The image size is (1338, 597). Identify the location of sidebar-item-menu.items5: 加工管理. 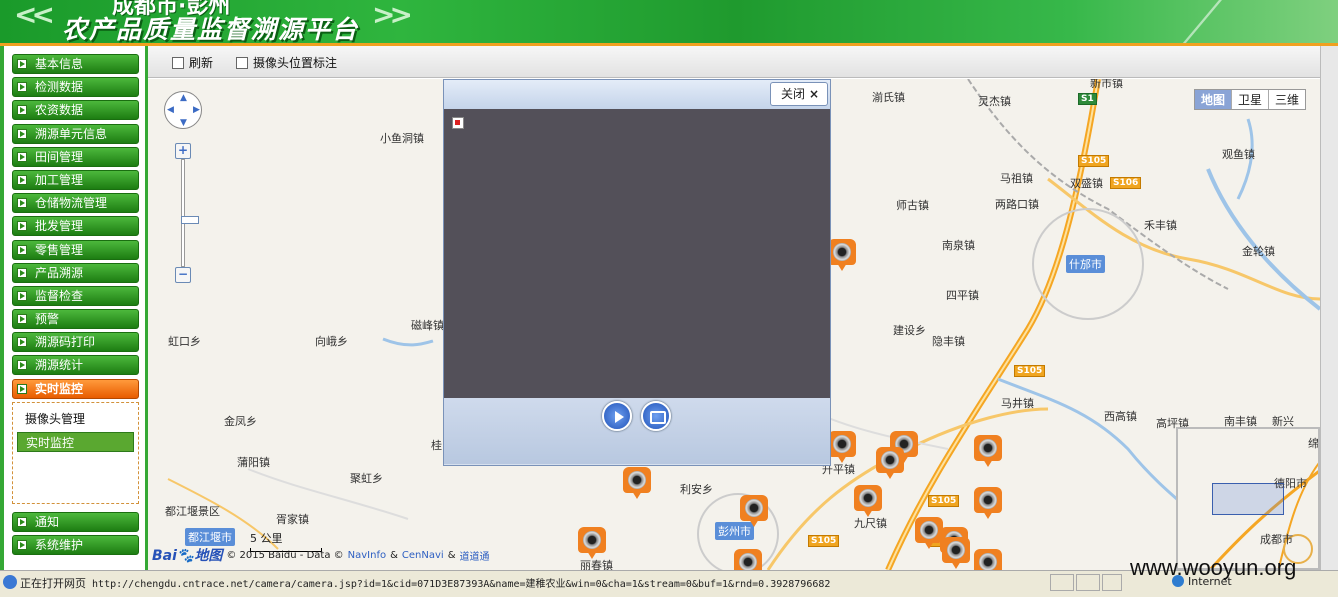
(75, 179).